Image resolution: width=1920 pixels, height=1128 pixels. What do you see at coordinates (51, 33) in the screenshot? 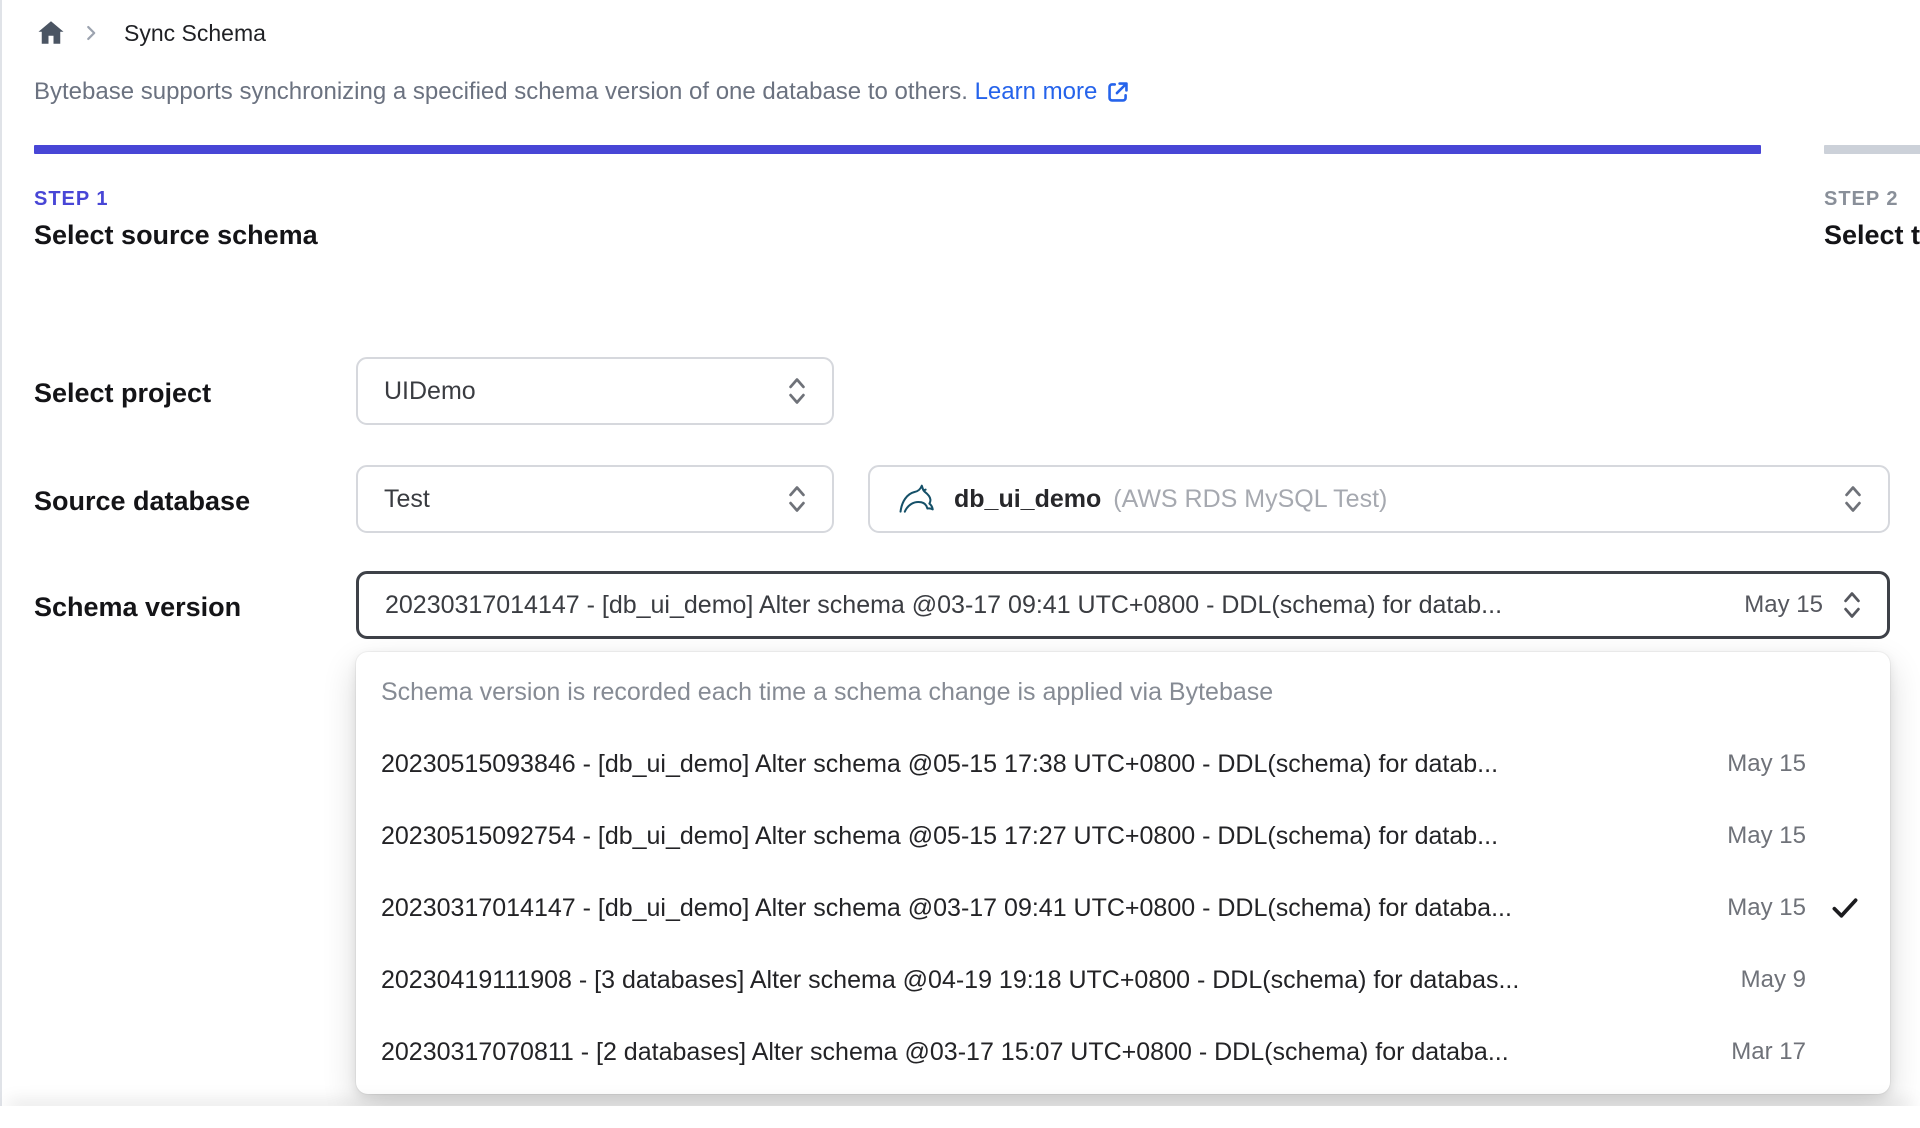
I see `home-icon` at bounding box center [51, 33].